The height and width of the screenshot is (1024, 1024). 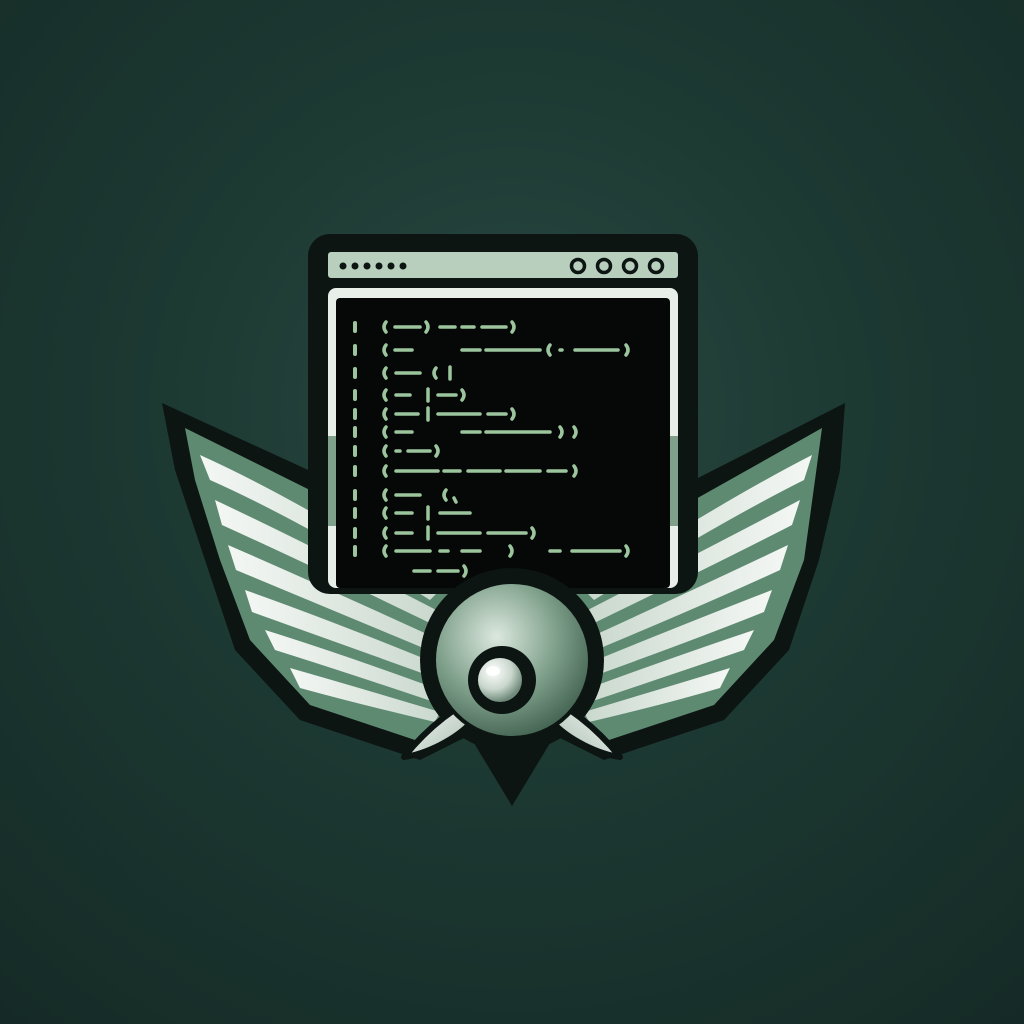 I want to click on terminal-window-icon, so click(x=503, y=414).